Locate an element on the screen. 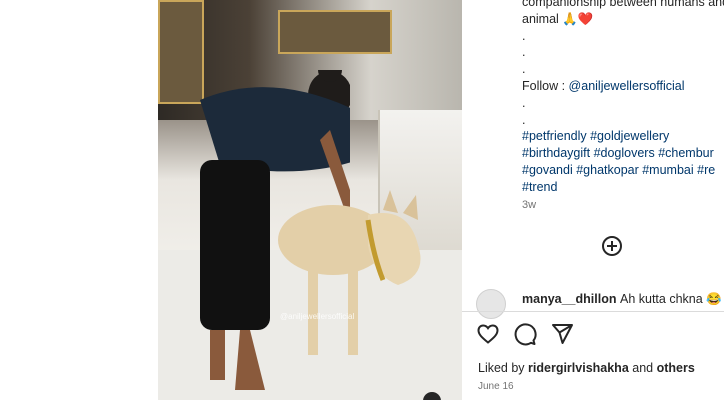  dog-figure is located at coordinates (349, 272).